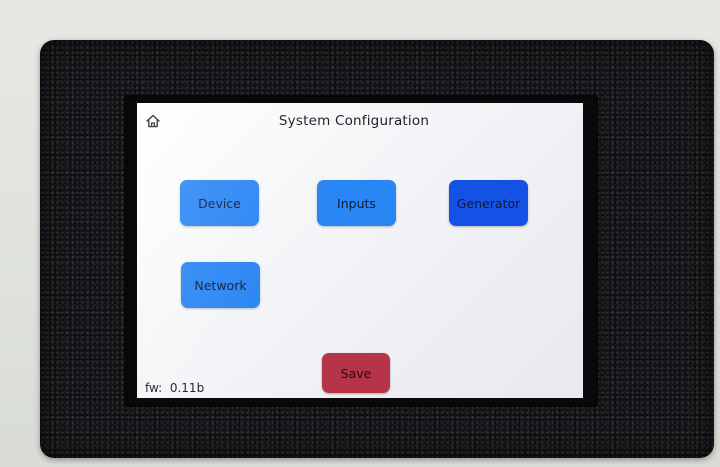  I want to click on save-button: Save, so click(356, 373).